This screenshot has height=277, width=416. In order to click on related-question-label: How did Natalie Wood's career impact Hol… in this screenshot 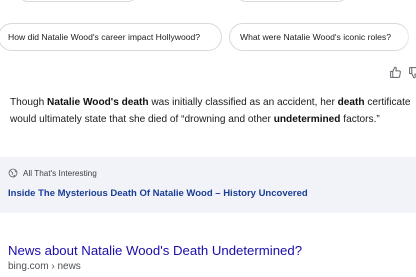, I will do `click(104, 37)`.